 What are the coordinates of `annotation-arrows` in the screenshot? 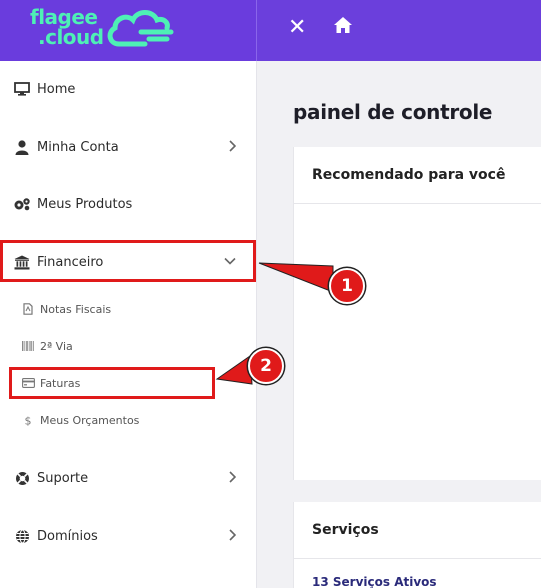 It's located at (274, 323).